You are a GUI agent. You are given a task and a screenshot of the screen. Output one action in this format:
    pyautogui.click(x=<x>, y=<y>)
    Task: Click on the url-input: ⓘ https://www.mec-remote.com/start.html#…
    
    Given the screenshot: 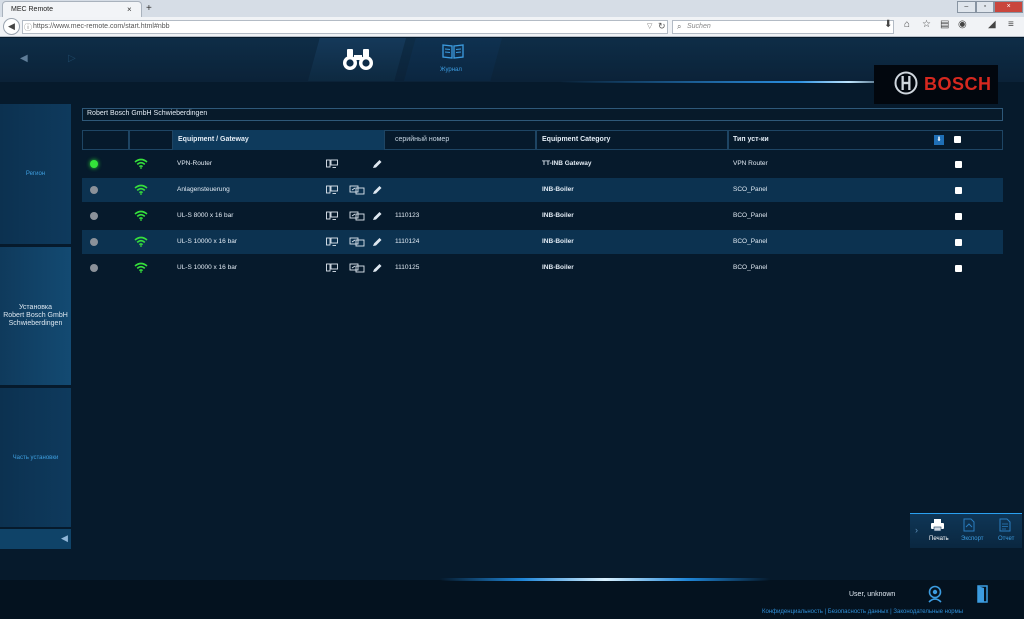 What is the action you would take?
    pyautogui.click(x=345, y=27)
    